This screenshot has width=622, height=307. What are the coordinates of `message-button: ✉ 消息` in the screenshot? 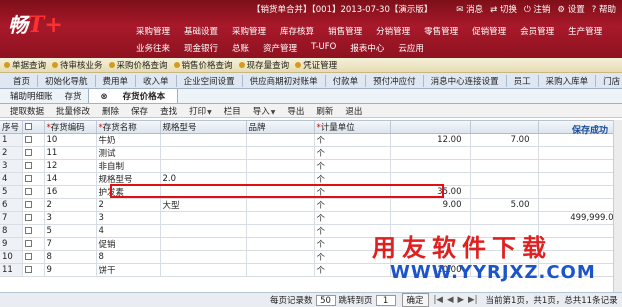 It's located at (469, 9).